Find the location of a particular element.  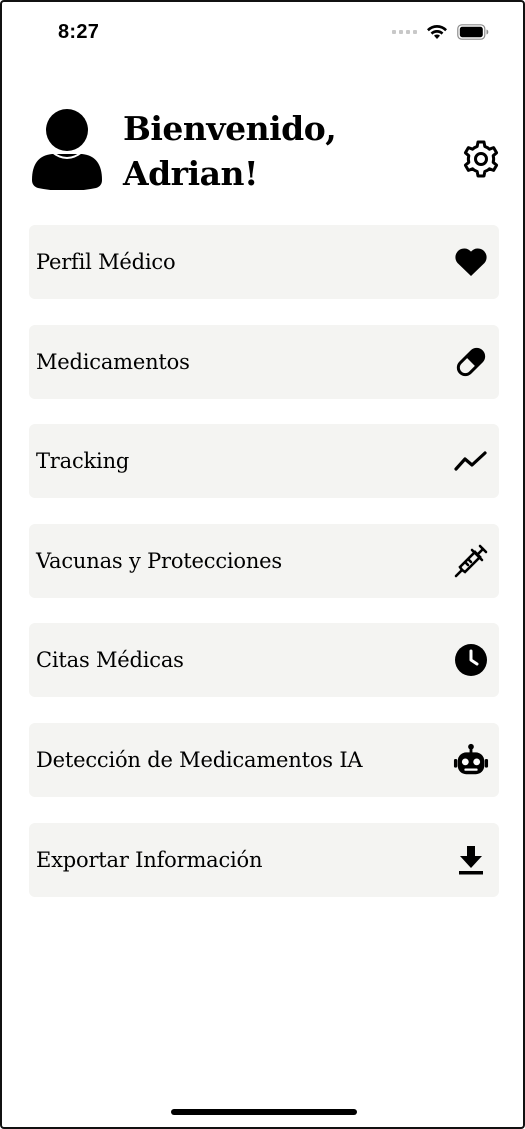

menu-item-label: Exportar Información is located at coordinates (149, 859).